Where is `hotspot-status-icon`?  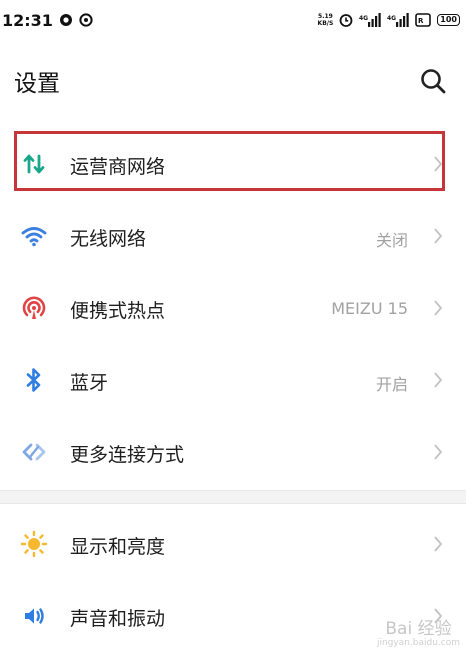 hotspot-status-icon is located at coordinates (86, 20).